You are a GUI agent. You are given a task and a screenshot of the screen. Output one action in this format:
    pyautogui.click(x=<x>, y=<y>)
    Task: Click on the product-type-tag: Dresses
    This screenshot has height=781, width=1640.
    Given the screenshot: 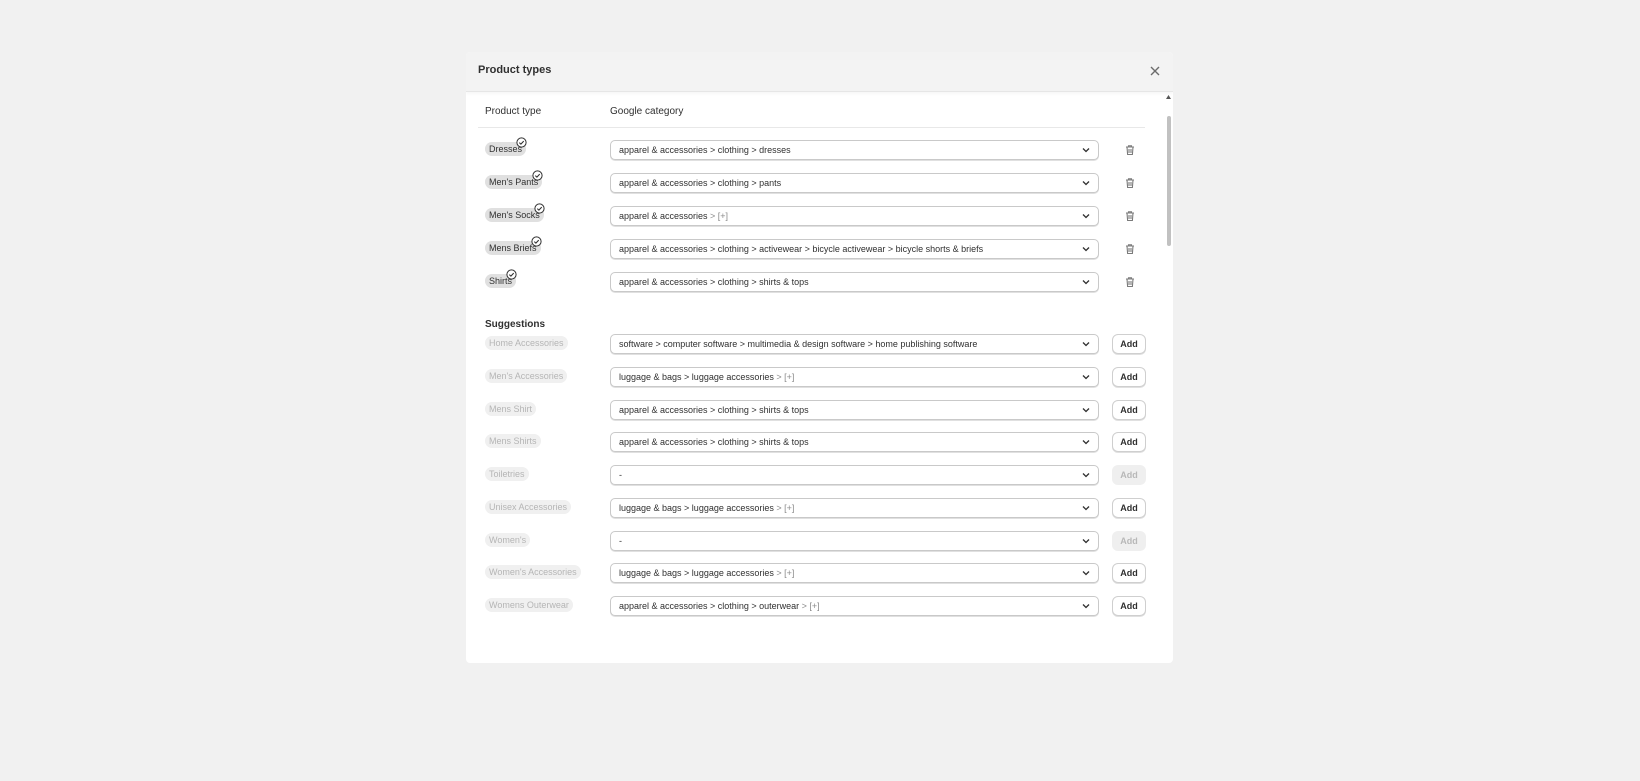 What is the action you would take?
    pyautogui.click(x=506, y=146)
    